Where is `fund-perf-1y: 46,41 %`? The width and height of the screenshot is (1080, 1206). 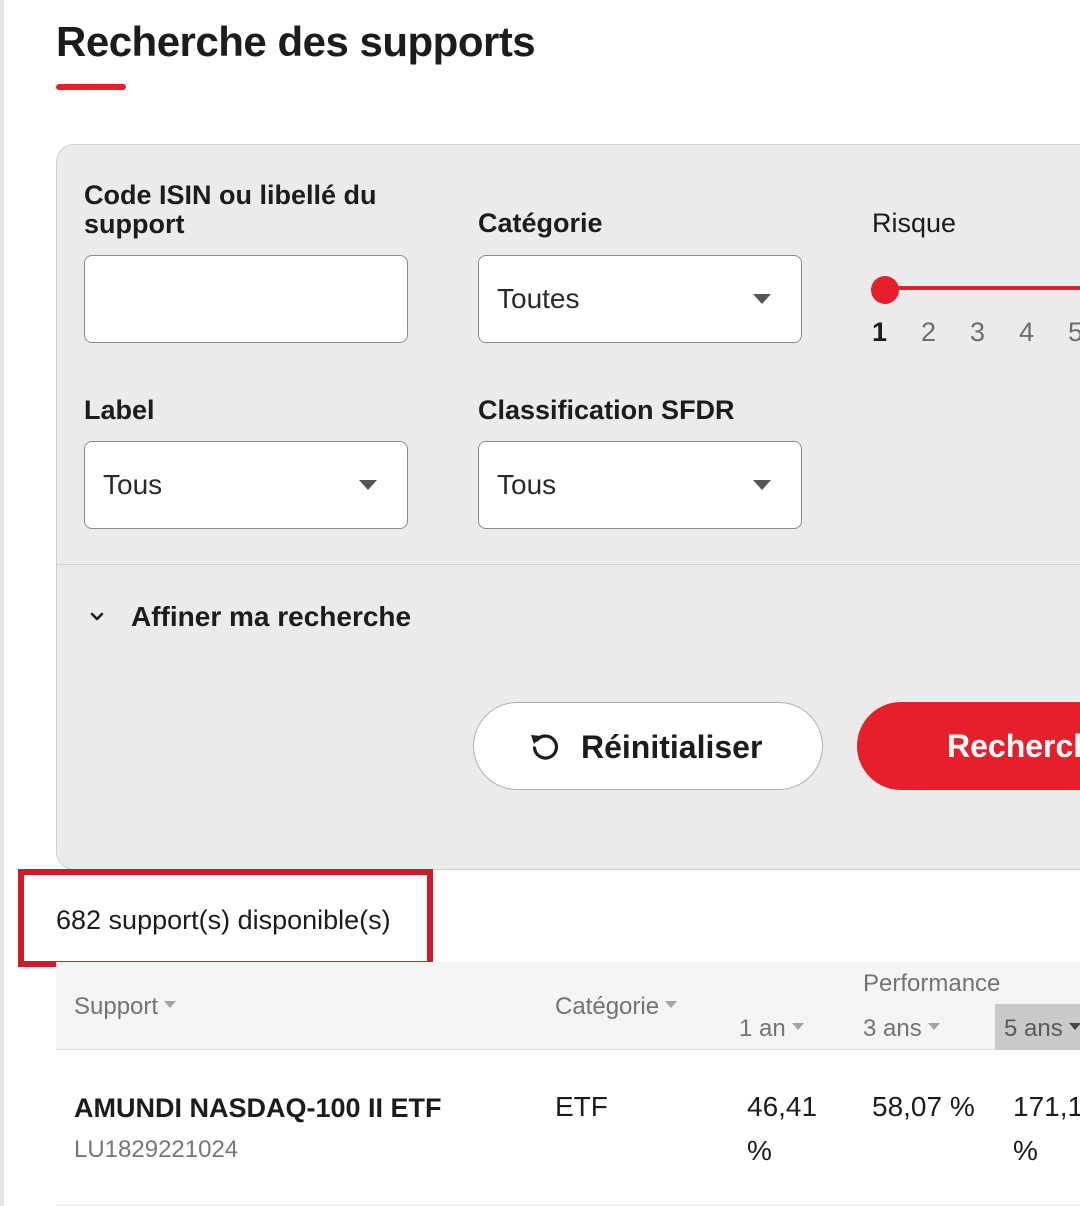 fund-perf-1y: 46,41 % is located at coordinates (782, 1129).